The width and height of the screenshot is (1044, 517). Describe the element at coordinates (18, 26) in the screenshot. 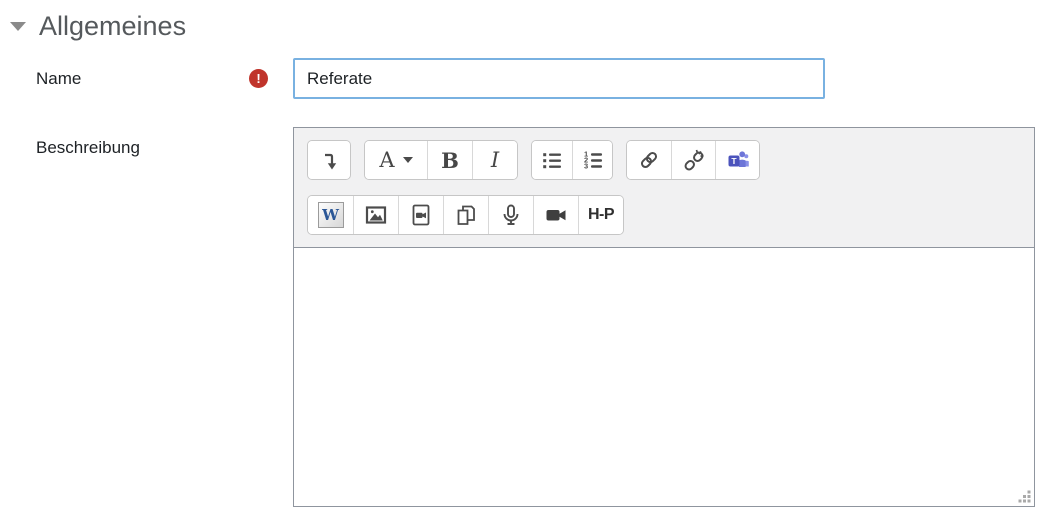

I see `collapse-section-icon` at that location.